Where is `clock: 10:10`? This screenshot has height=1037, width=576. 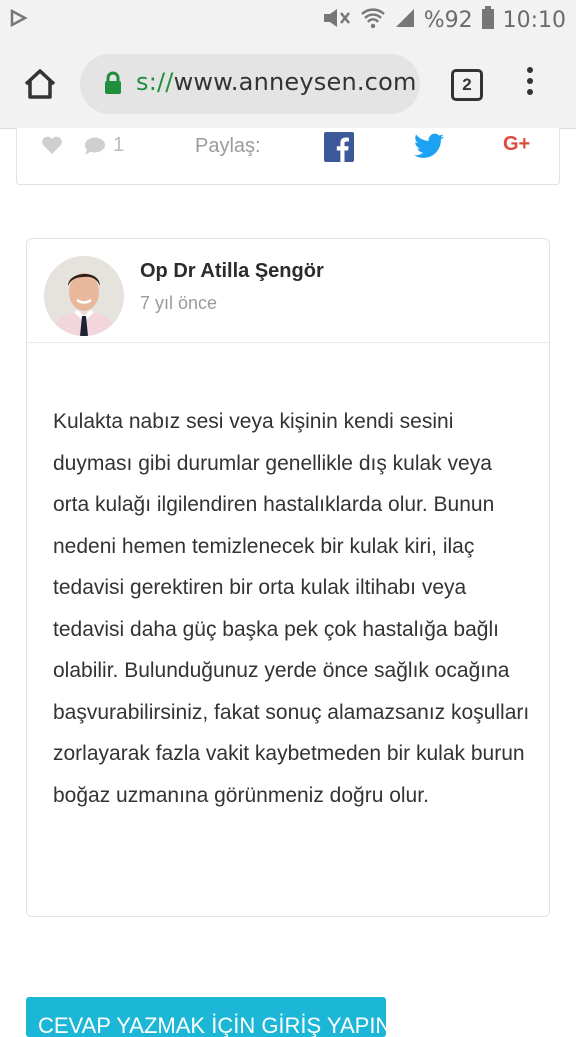
clock: 10:10 is located at coordinates (534, 20).